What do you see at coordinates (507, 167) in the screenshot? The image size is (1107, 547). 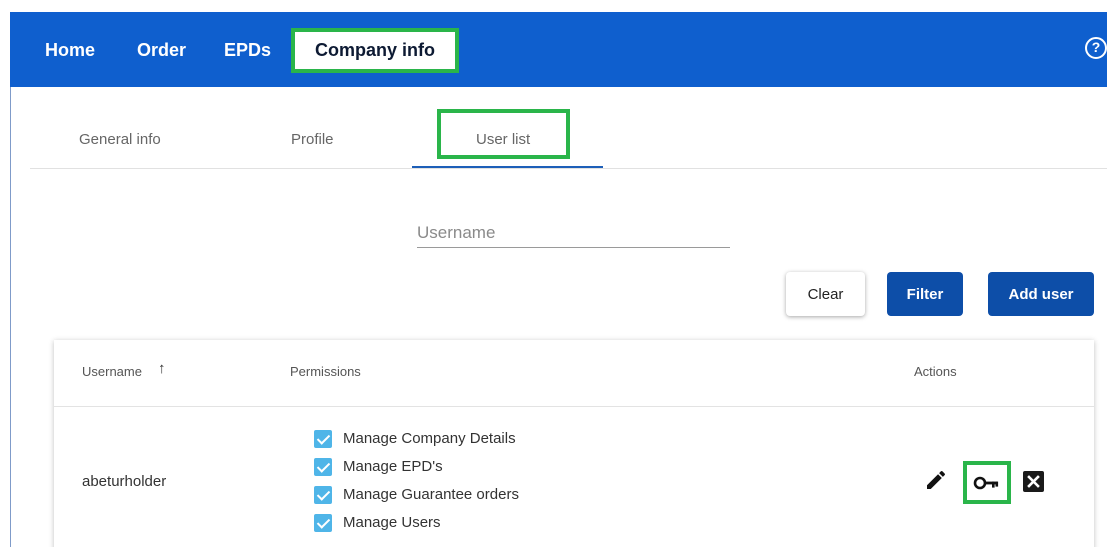 I see `active-tab-indicator` at bounding box center [507, 167].